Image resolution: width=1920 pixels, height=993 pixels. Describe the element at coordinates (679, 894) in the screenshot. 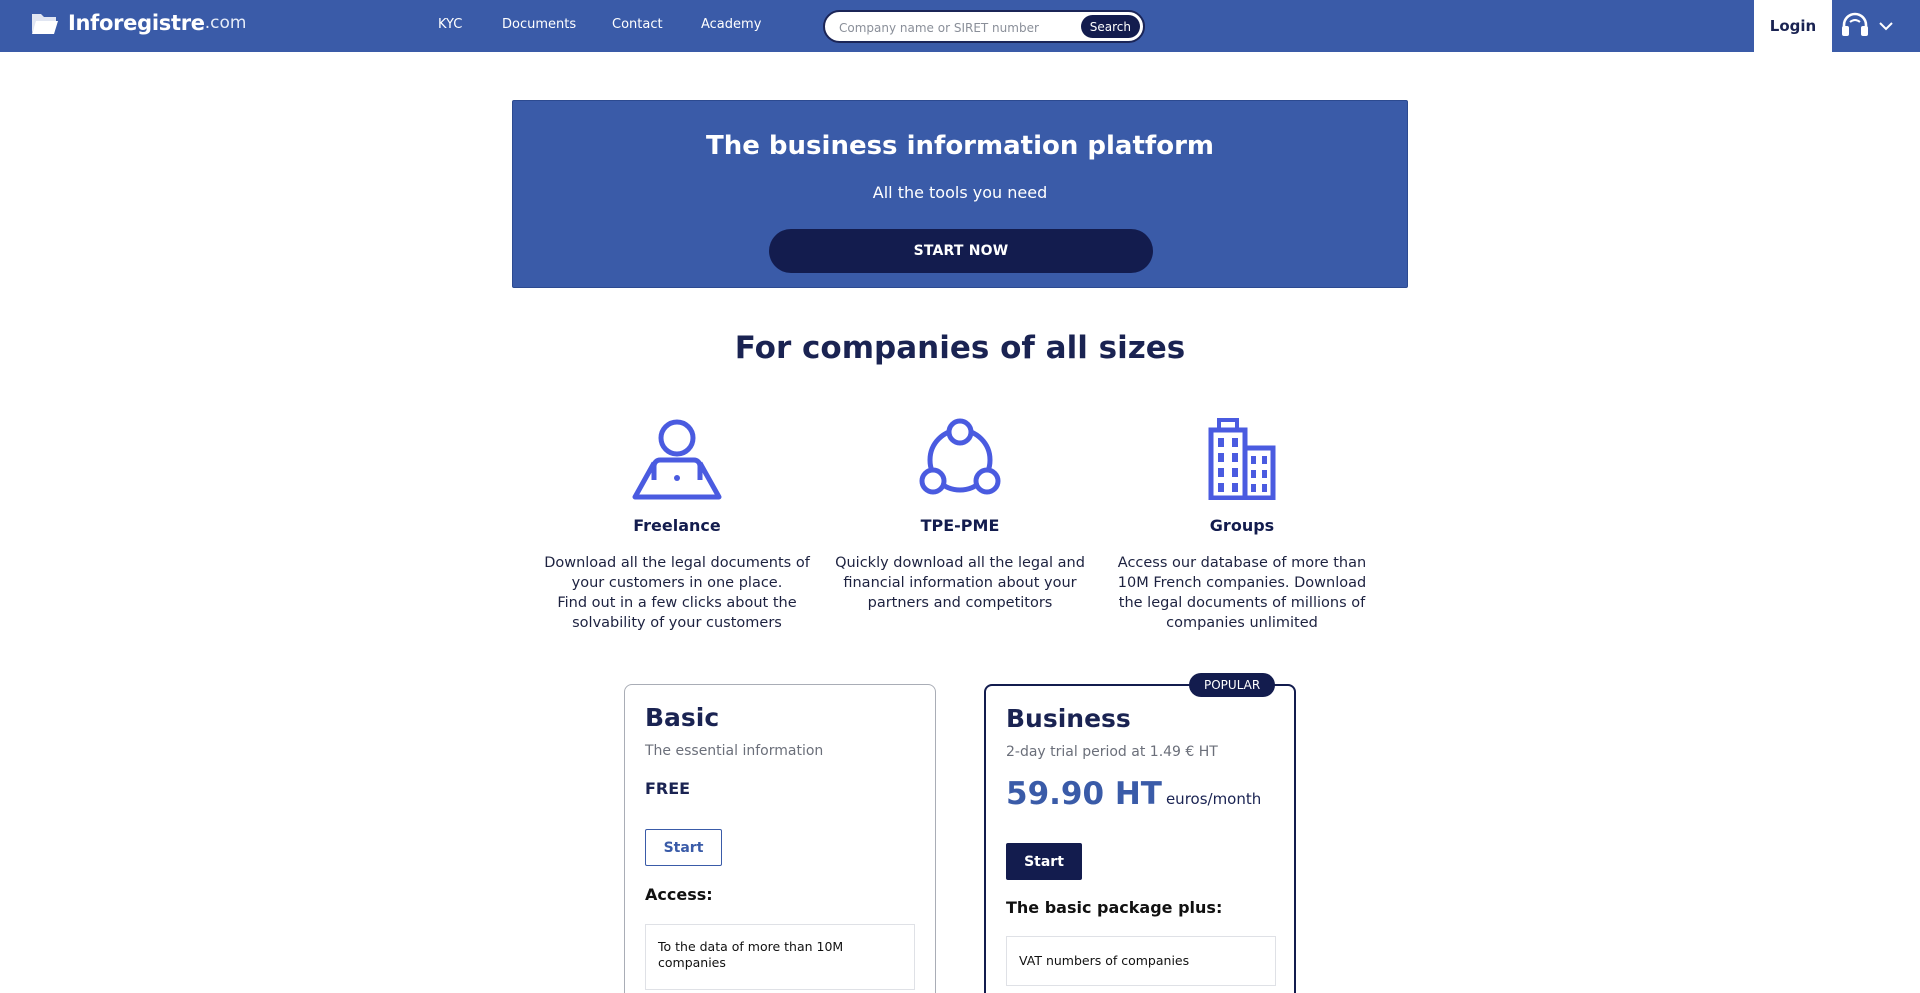

I see `plan-section-title: Access:` at that location.